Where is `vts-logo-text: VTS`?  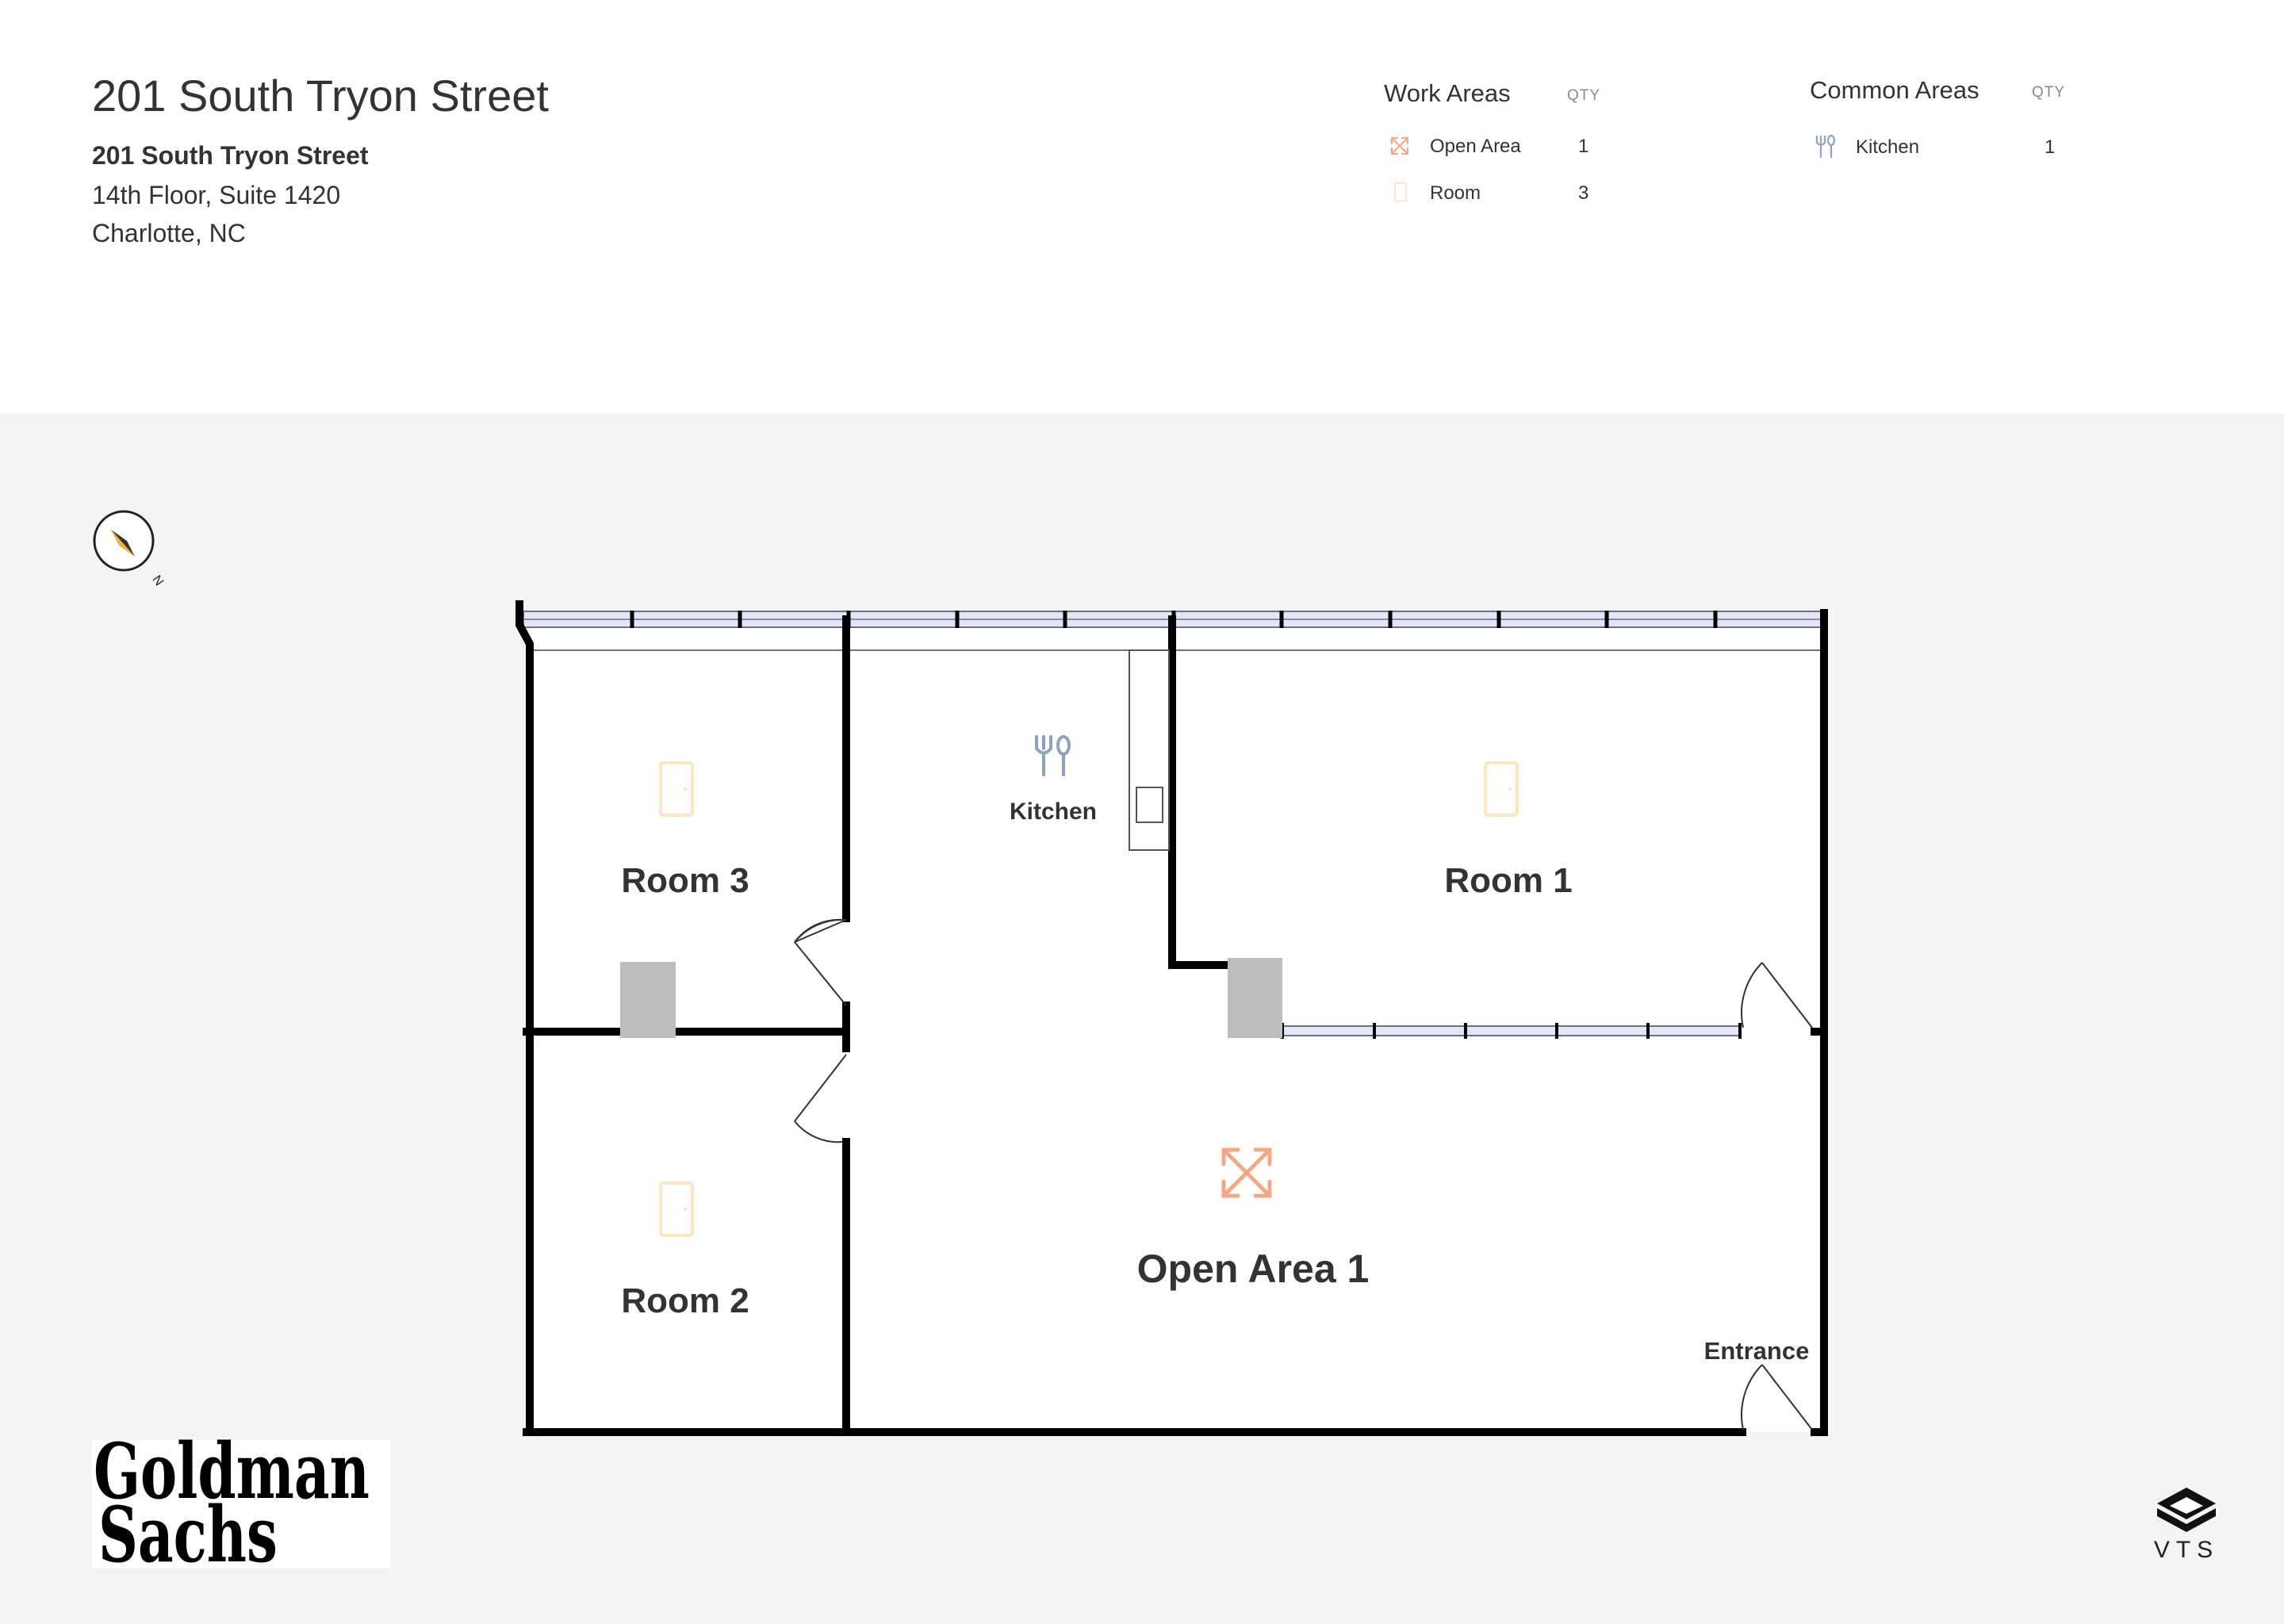 vts-logo-text: VTS is located at coordinates (2186, 1550).